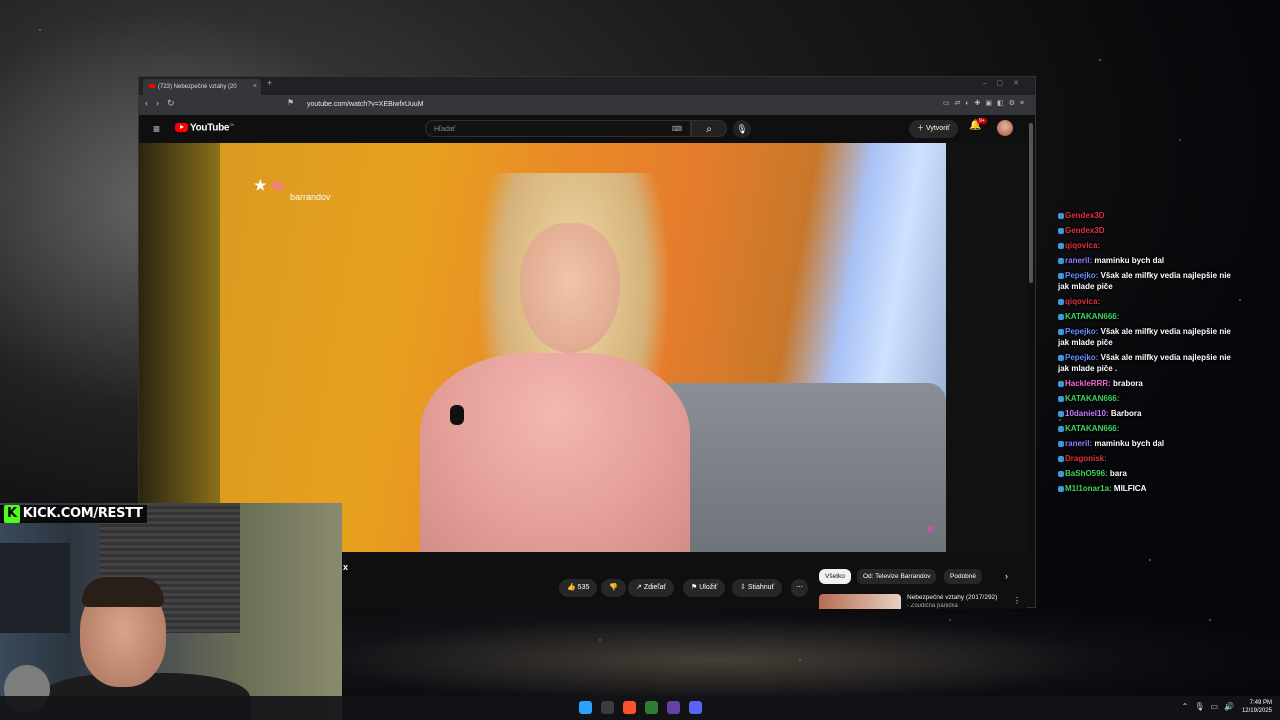 Image resolution: width=1280 pixels, height=720 pixels. I want to click on chat-text: bara, so click(1118, 473).